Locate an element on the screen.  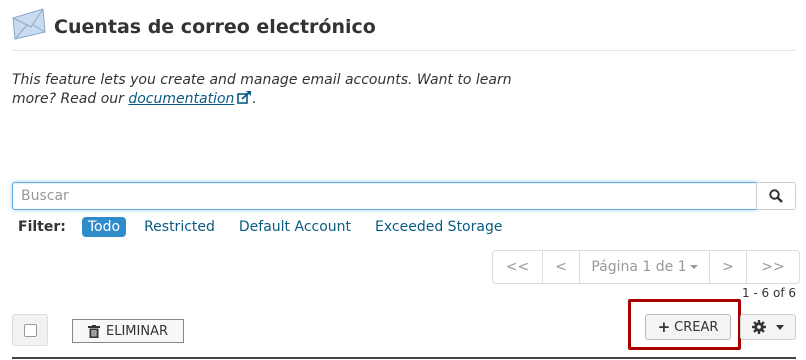
documentation-link: documentation is located at coordinates (181, 99).